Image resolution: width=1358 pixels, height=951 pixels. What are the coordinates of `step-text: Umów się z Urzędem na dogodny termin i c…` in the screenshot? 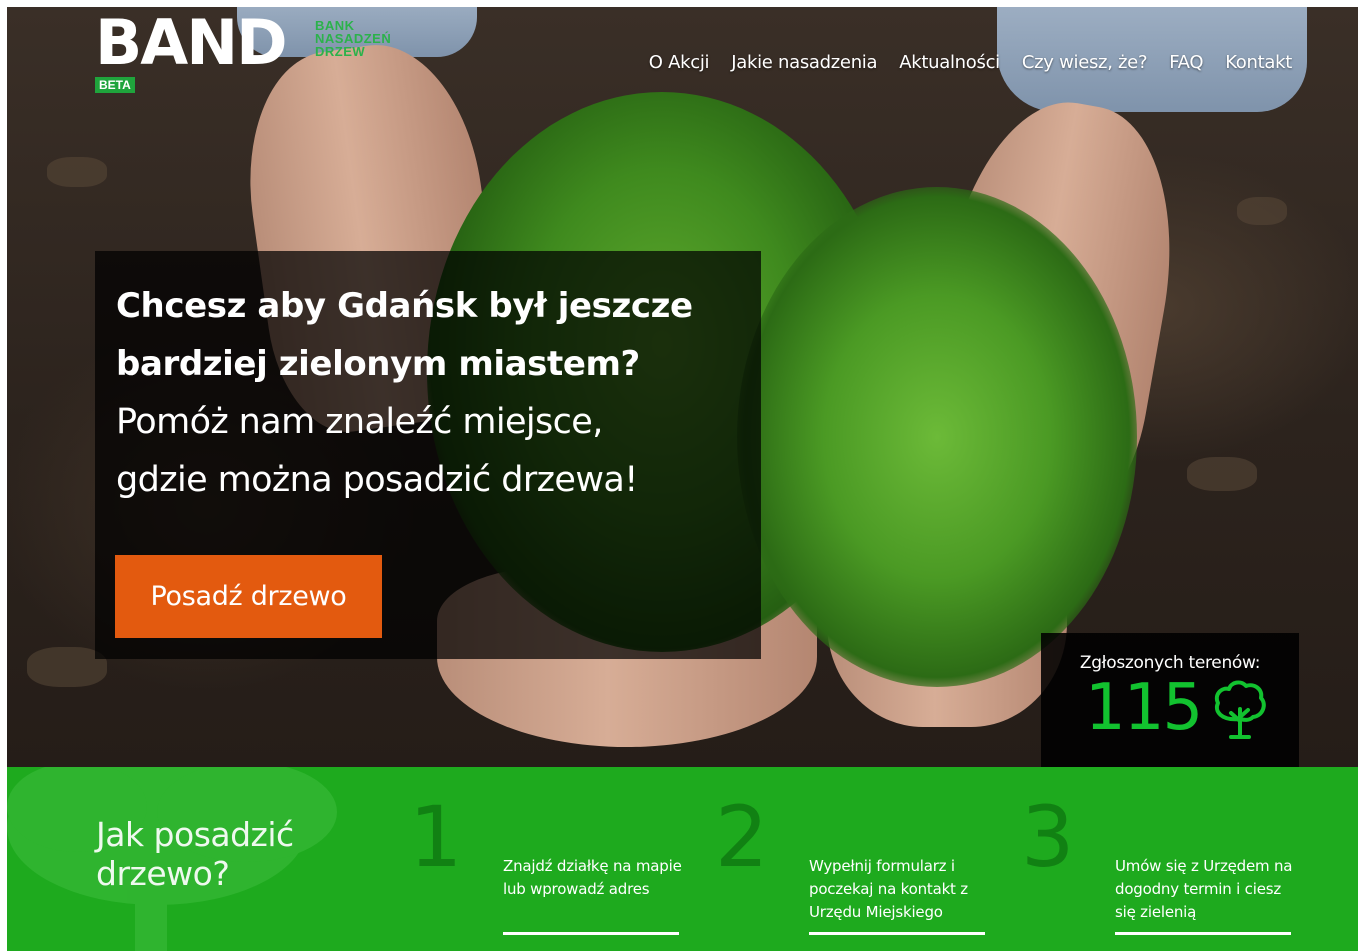 It's located at (1204, 889).